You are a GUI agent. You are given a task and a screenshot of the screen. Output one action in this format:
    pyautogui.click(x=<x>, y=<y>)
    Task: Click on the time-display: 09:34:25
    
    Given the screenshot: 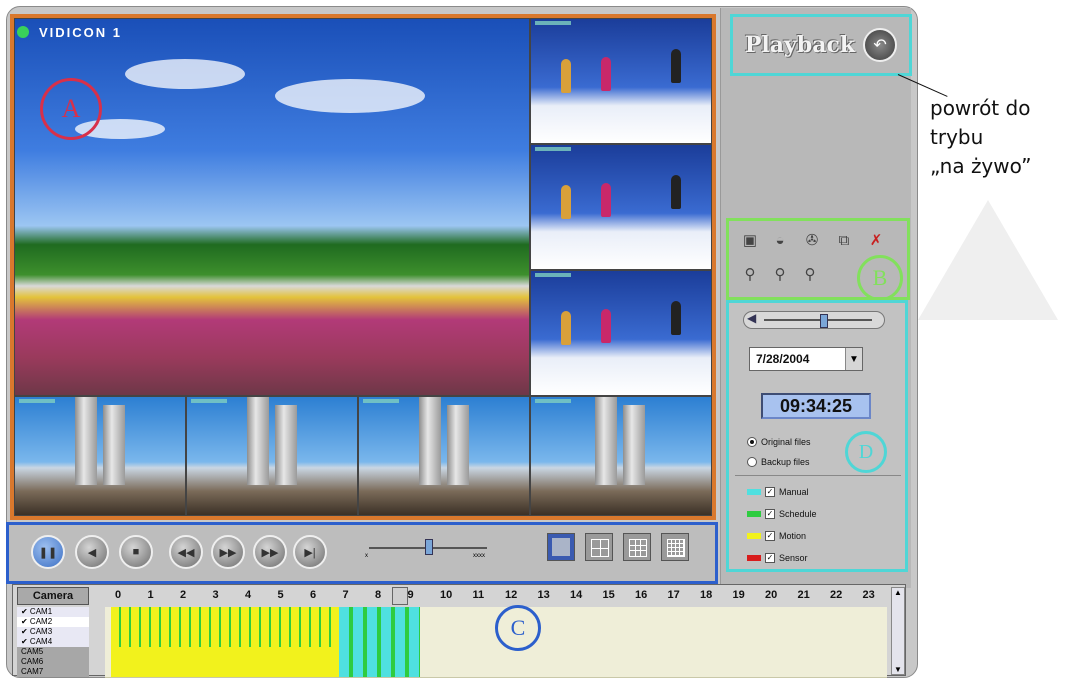 What is the action you would take?
    pyautogui.click(x=816, y=406)
    